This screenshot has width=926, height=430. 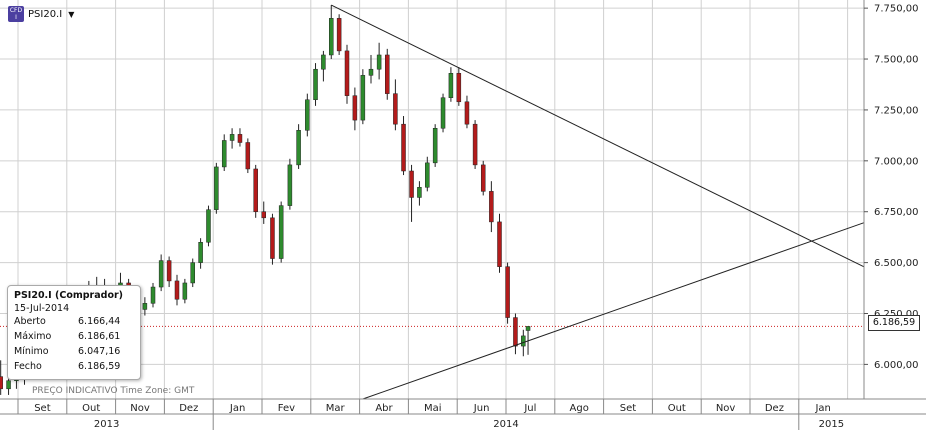 I want to click on x-tick-label: Jul, so click(x=529, y=408).